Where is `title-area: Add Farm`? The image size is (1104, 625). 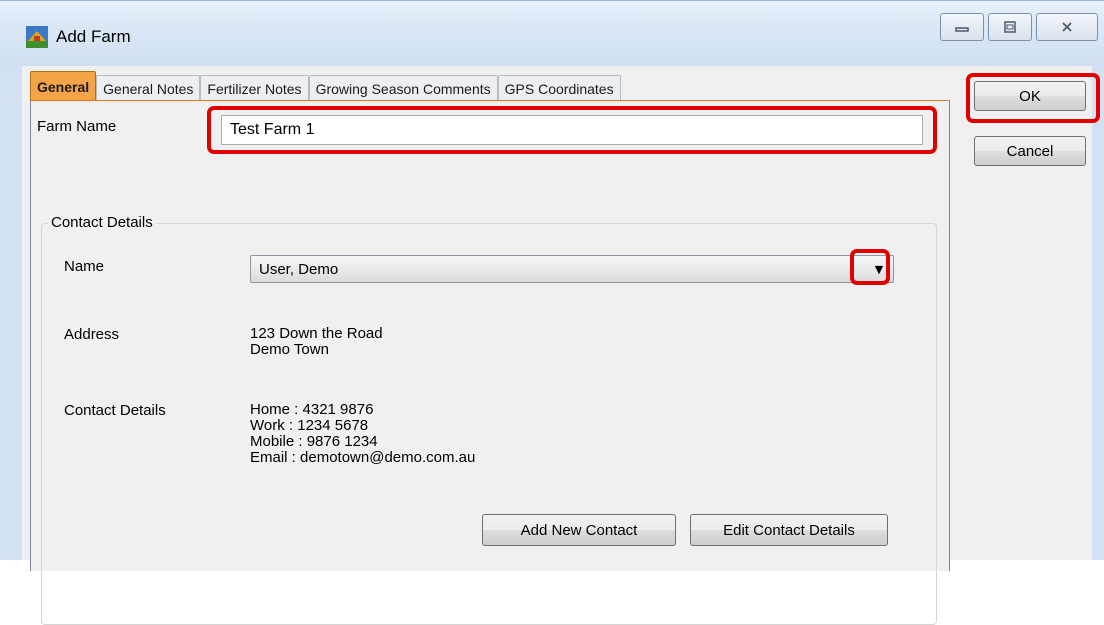
title-area: Add Farm is located at coordinates (78, 37).